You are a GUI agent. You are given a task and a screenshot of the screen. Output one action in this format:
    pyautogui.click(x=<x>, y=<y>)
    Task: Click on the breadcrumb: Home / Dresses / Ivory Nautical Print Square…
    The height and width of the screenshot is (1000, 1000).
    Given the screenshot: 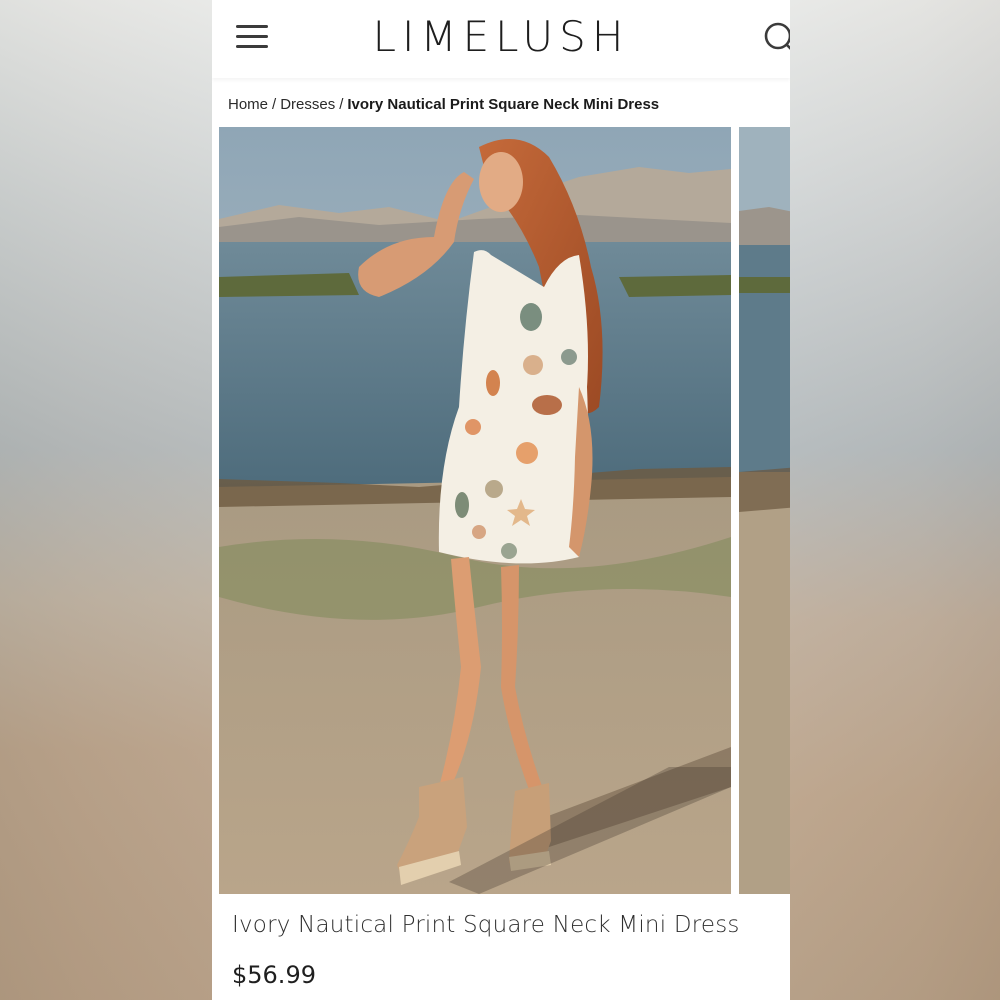 What is the action you would take?
    pyautogui.click(x=443, y=104)
    